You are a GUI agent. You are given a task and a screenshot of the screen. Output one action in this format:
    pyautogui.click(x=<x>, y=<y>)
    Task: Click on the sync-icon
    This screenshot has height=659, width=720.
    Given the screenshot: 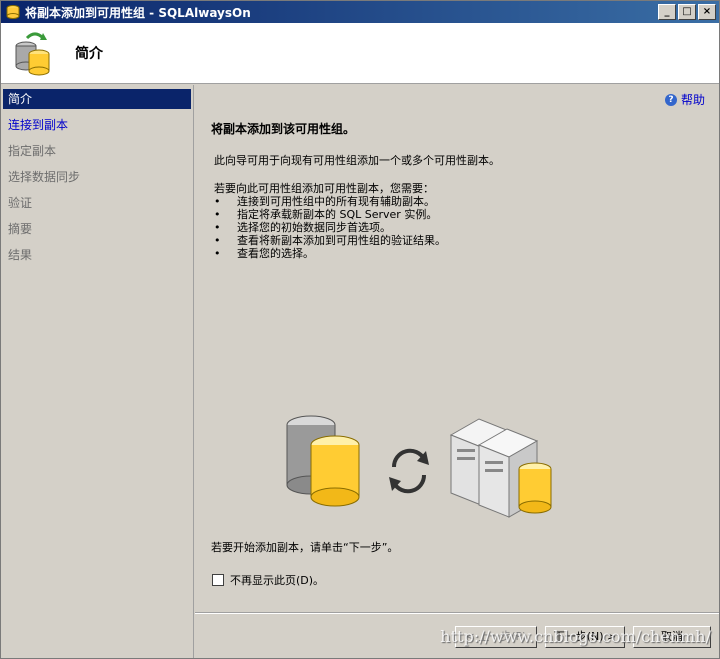 What is the action you would take?
    pyautogui.click(x=409, y=471)
    